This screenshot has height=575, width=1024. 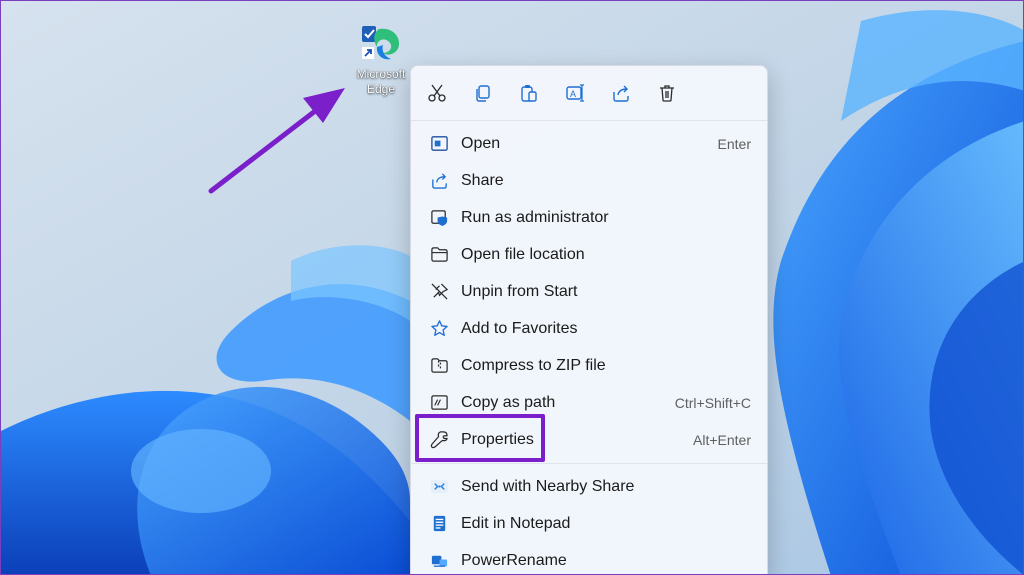 What do you see at coordinates (439, 561) in the screenshot?
I see `powerrename-icon` at bounding box center [439, 561].